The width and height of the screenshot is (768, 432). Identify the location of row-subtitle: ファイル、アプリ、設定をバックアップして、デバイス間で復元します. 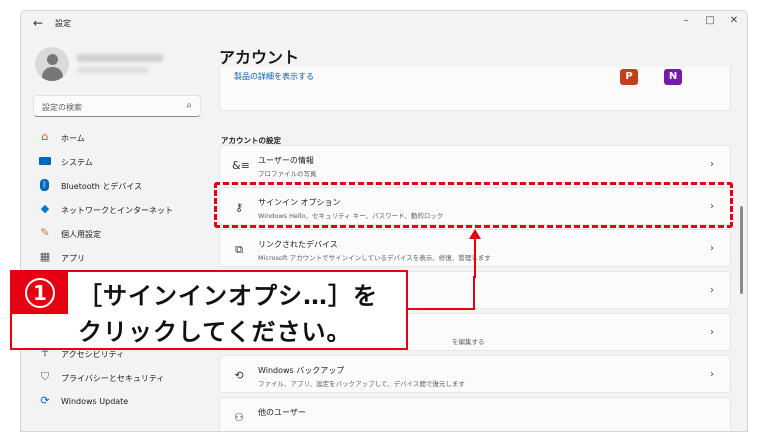
(361, 384).